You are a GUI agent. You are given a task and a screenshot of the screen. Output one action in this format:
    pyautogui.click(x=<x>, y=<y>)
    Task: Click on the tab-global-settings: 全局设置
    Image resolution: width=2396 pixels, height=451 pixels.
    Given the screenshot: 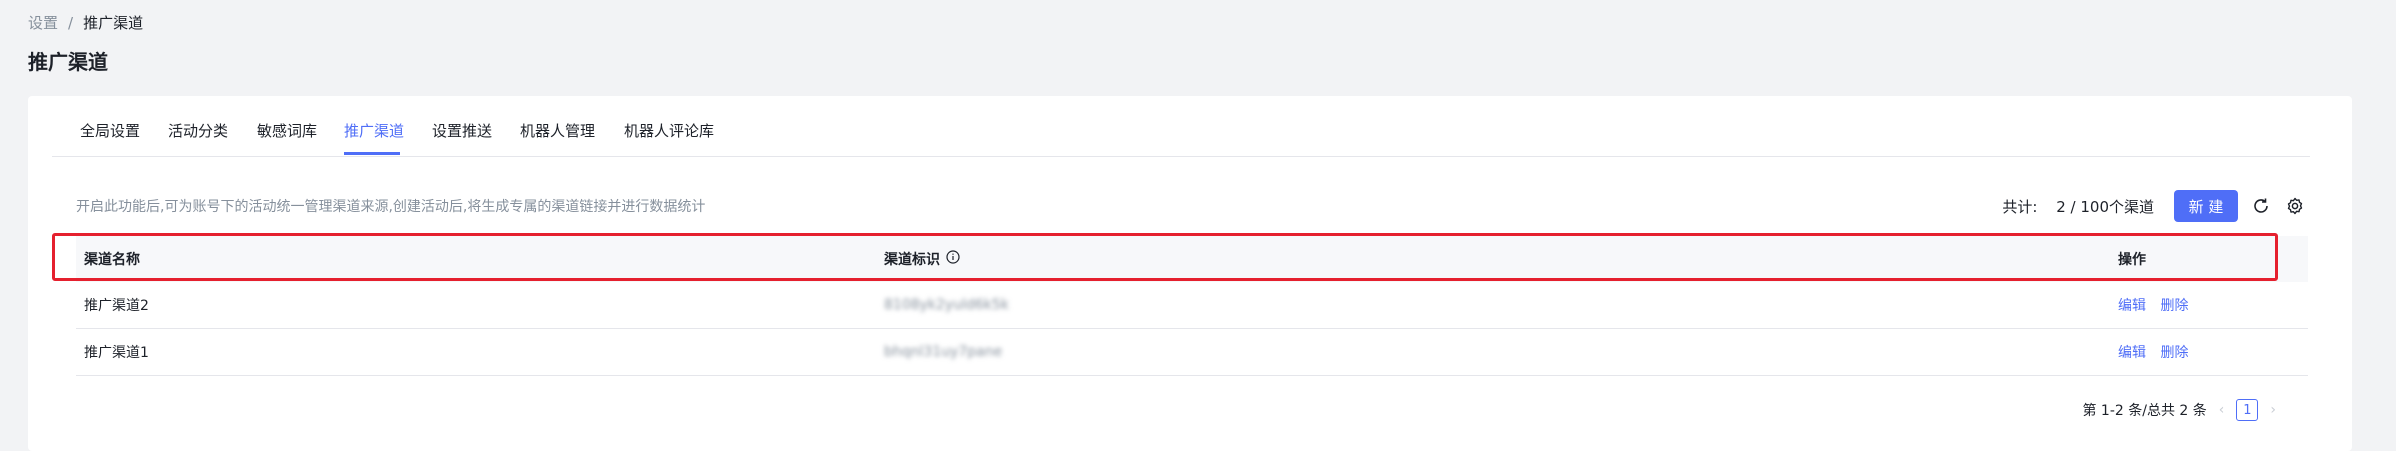 What is the action you would take?
    pyautogui.click(x=110, y=130)
    